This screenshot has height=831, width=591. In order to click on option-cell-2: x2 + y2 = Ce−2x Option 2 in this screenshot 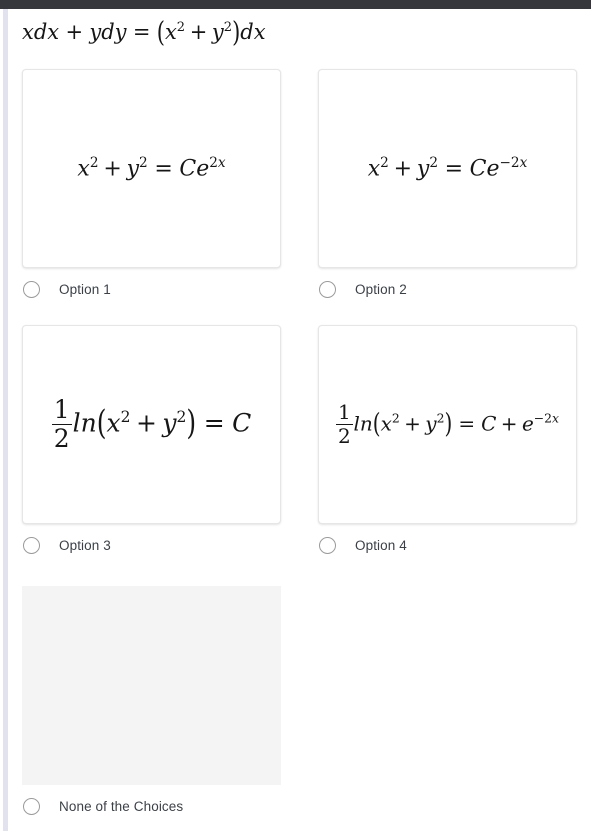, I will do `click(447, 184)`.